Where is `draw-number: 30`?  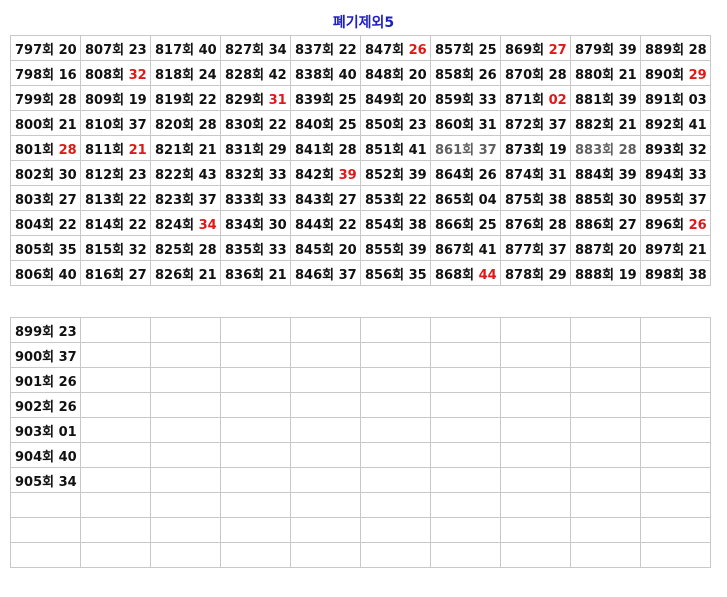
draw-number: 30 is located at coordinates (277, 225).